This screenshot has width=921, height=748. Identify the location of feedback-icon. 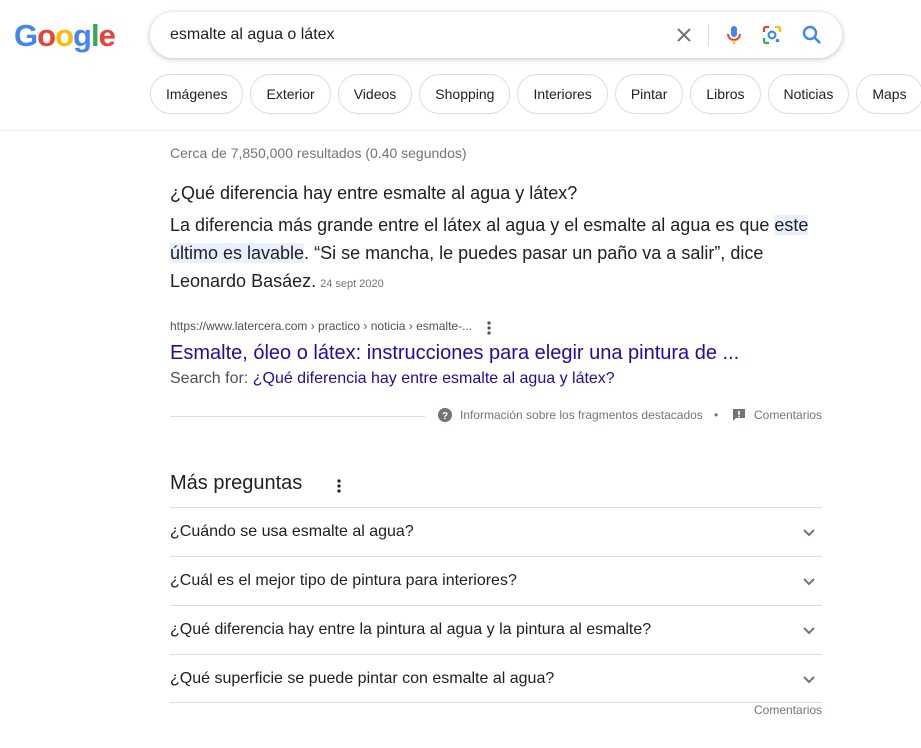
(739, 415).